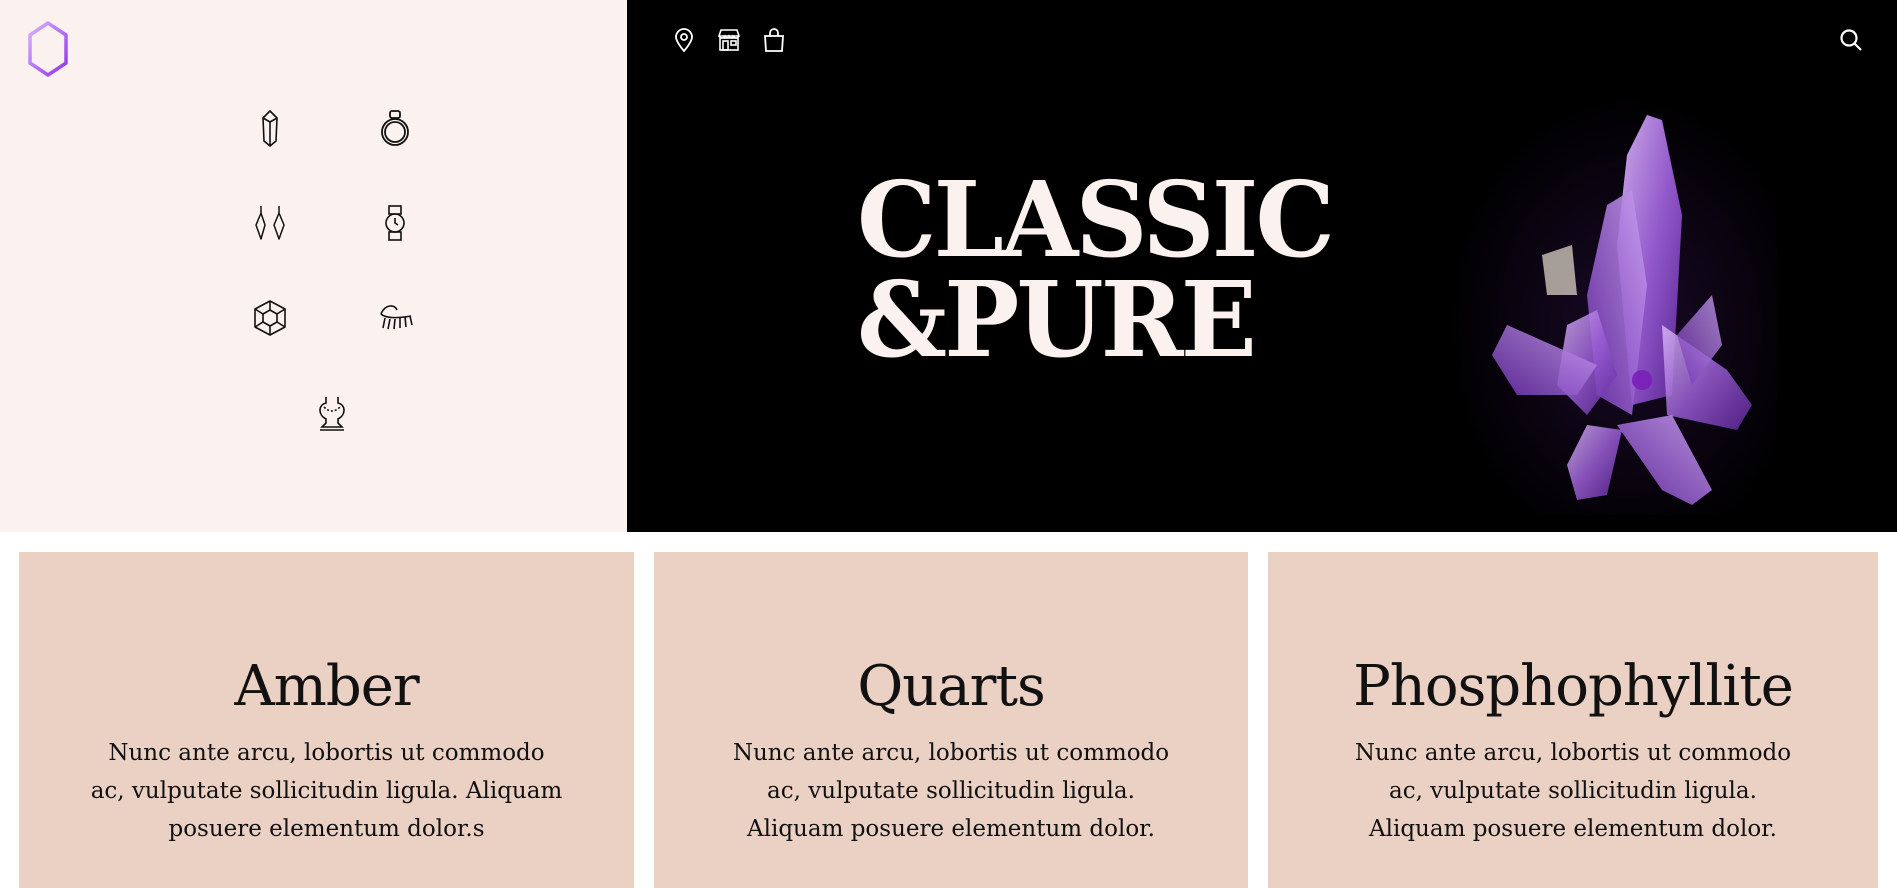  What do you see at coordinates (270, 318) in the screenshot?
I see `gem-icon` at bounding box center [270, 318].